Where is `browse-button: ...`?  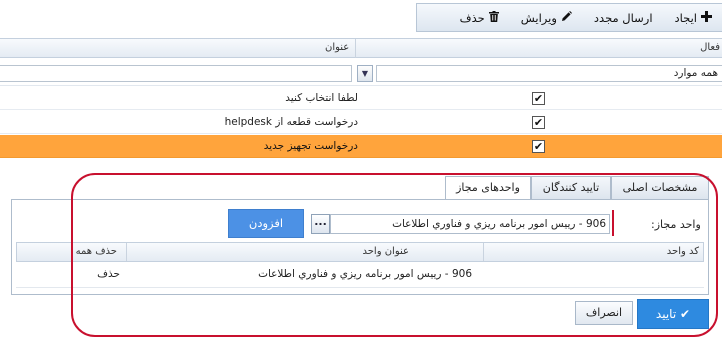 browse-button: ... is located at coordinates (320, 224).